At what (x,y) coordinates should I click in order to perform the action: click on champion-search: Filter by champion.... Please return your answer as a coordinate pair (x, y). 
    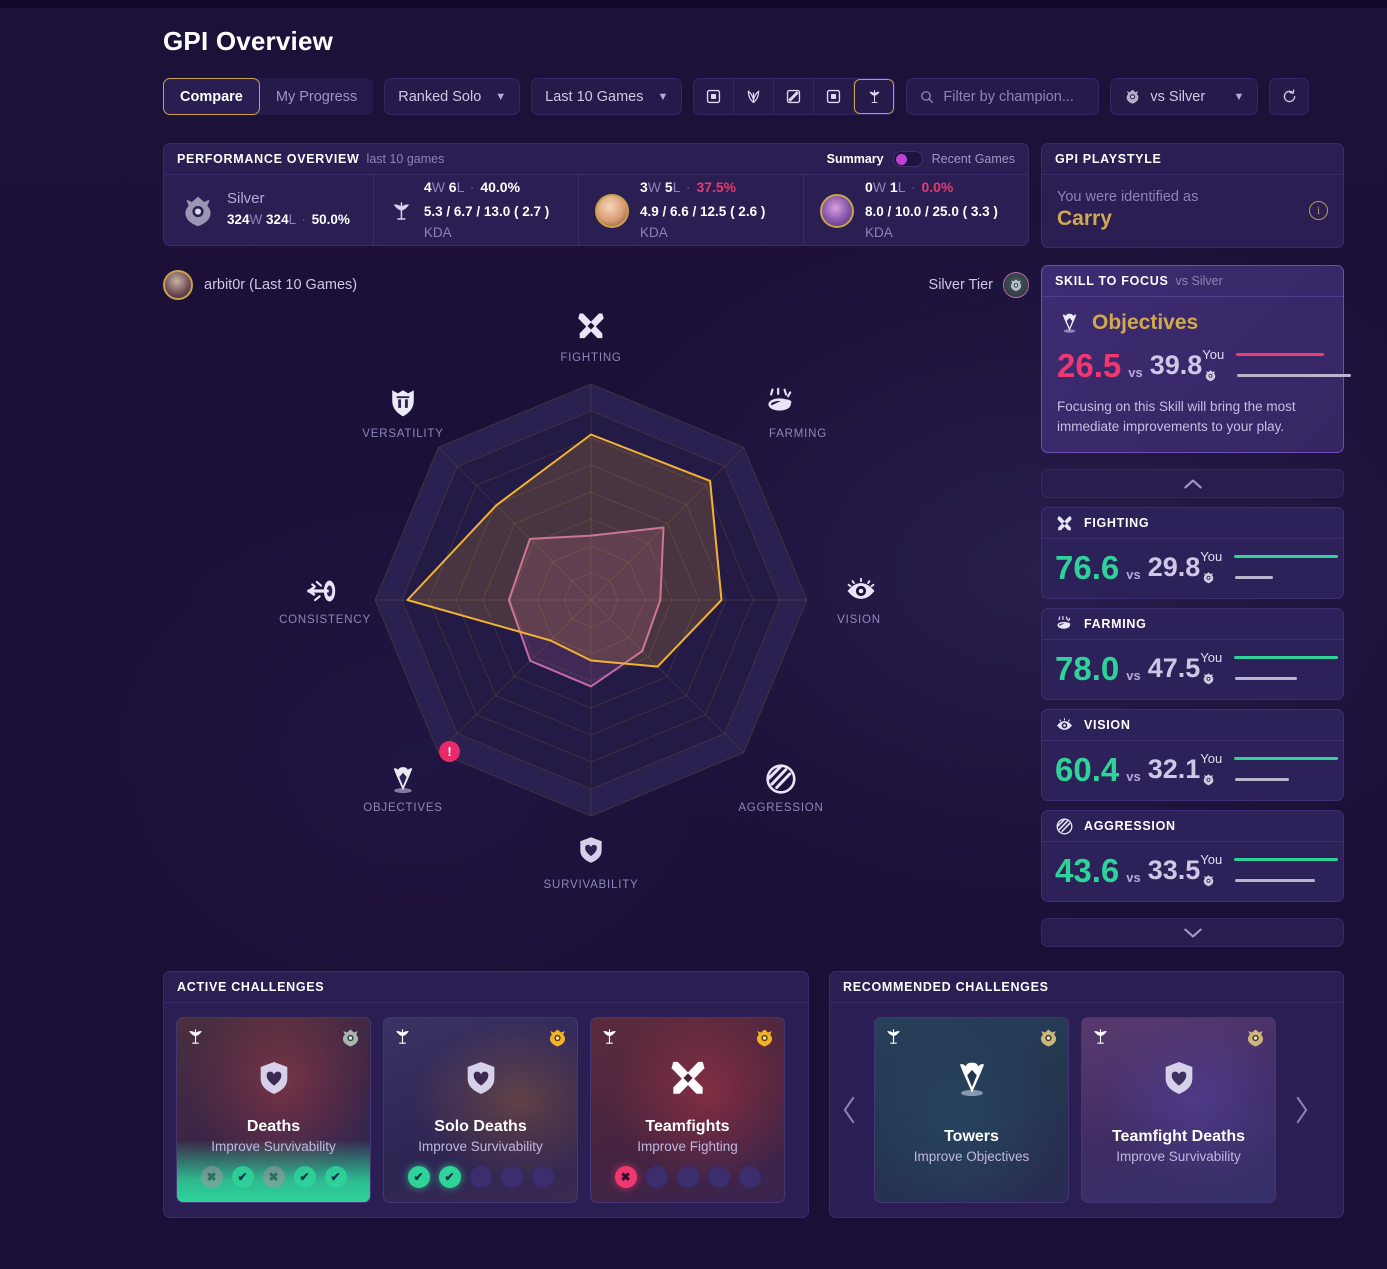
    Looking at the image, I should click on (1003, 96).